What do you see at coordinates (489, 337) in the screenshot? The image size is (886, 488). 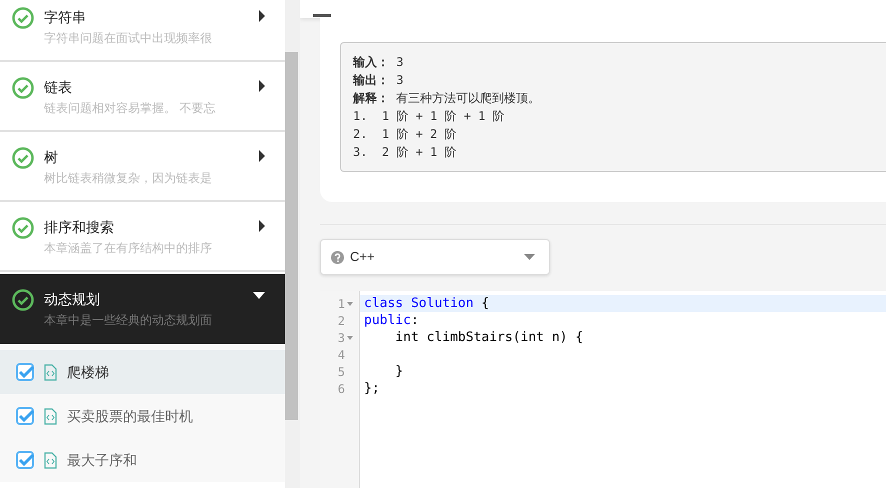 I see `code-line: int climbStairs(int n) {` at bounding box center [489, 337].